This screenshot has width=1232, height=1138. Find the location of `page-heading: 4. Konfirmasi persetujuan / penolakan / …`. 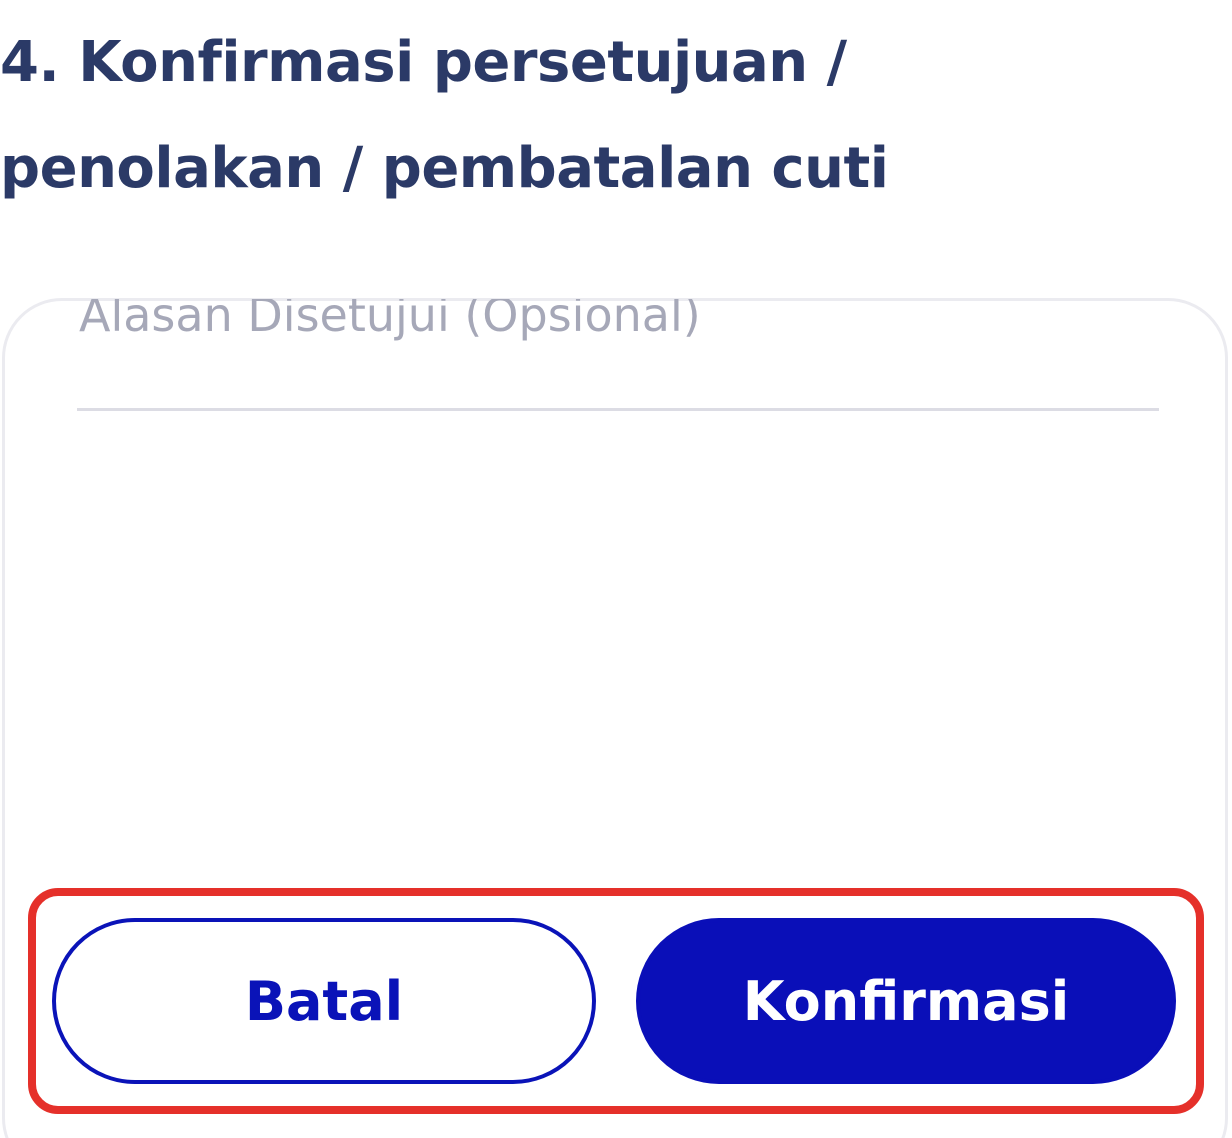

page-heading: 4. Konfirmasi persetujuan / penolakan / … is located at coordinates (444, 115).